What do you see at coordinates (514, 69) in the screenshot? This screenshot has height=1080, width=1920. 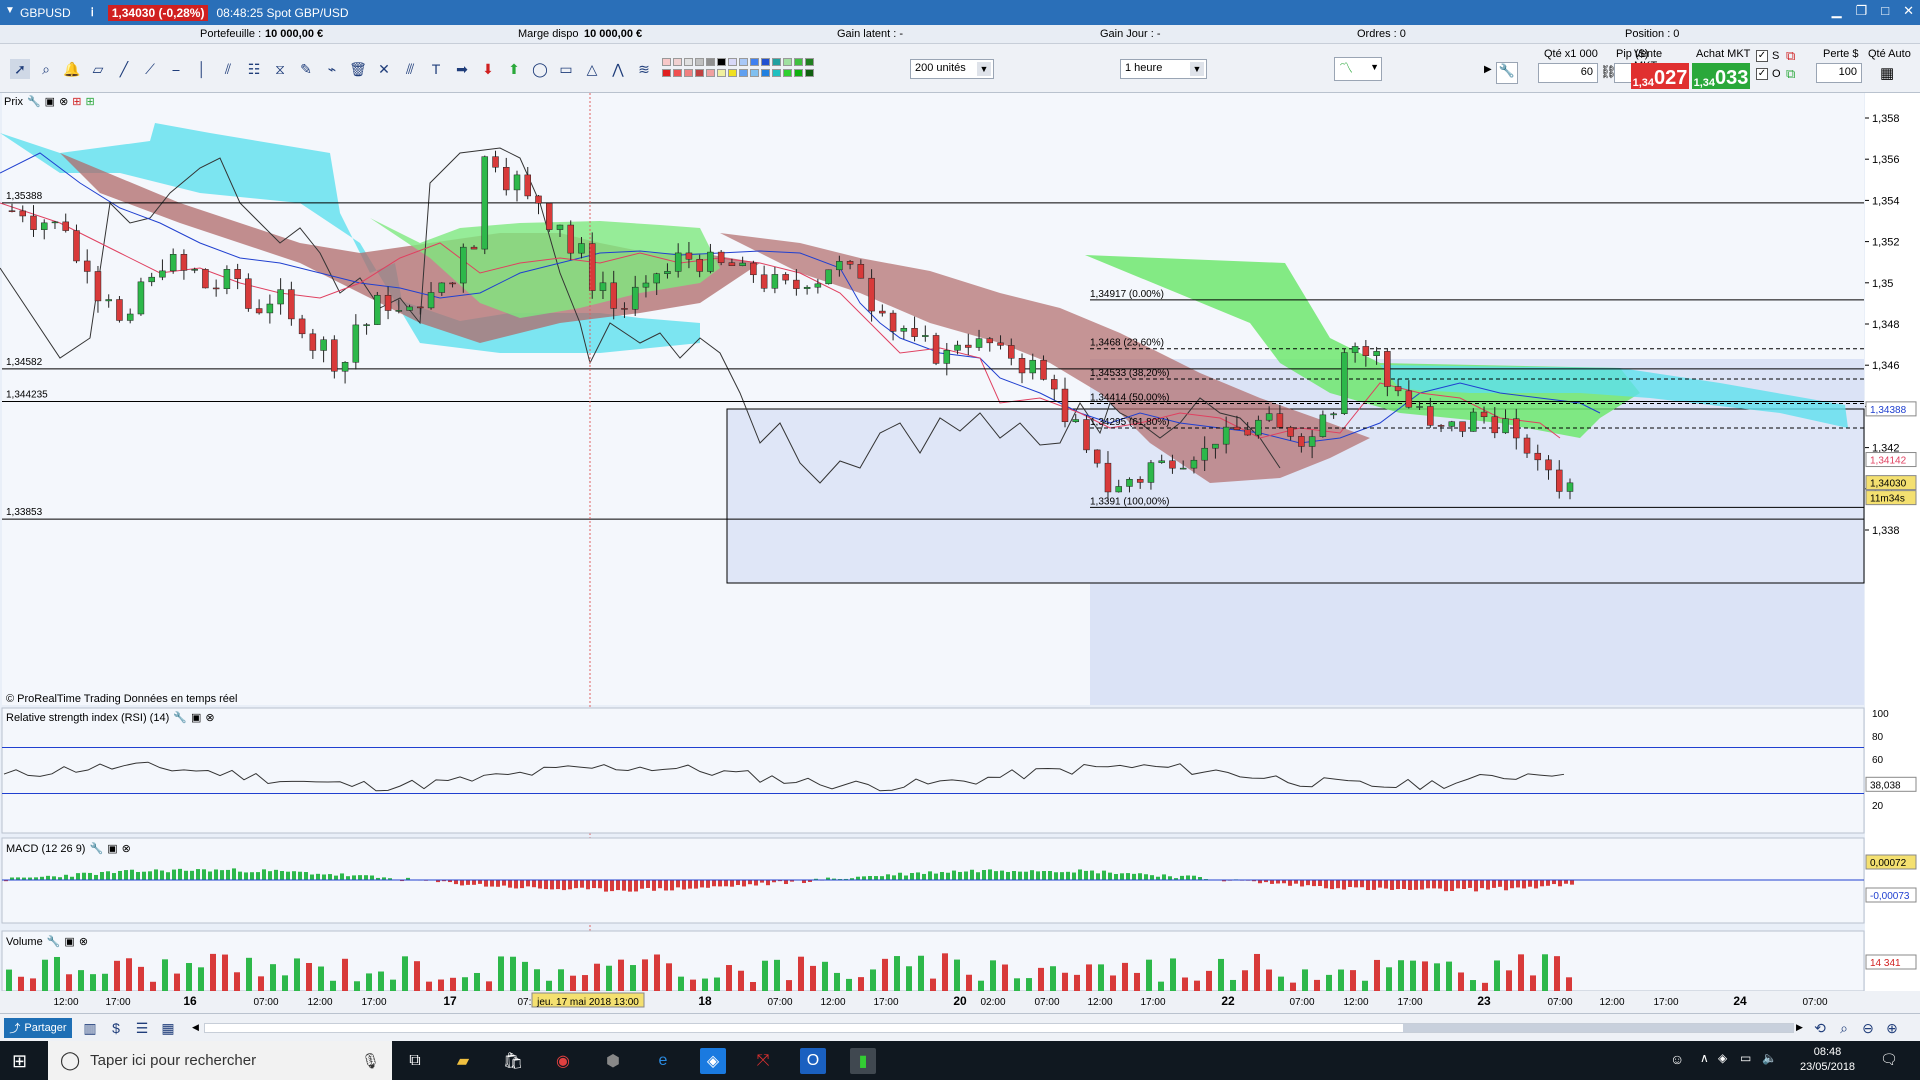 I see `arrow-up-icon: ⬆` at bounding box center [514, 69].